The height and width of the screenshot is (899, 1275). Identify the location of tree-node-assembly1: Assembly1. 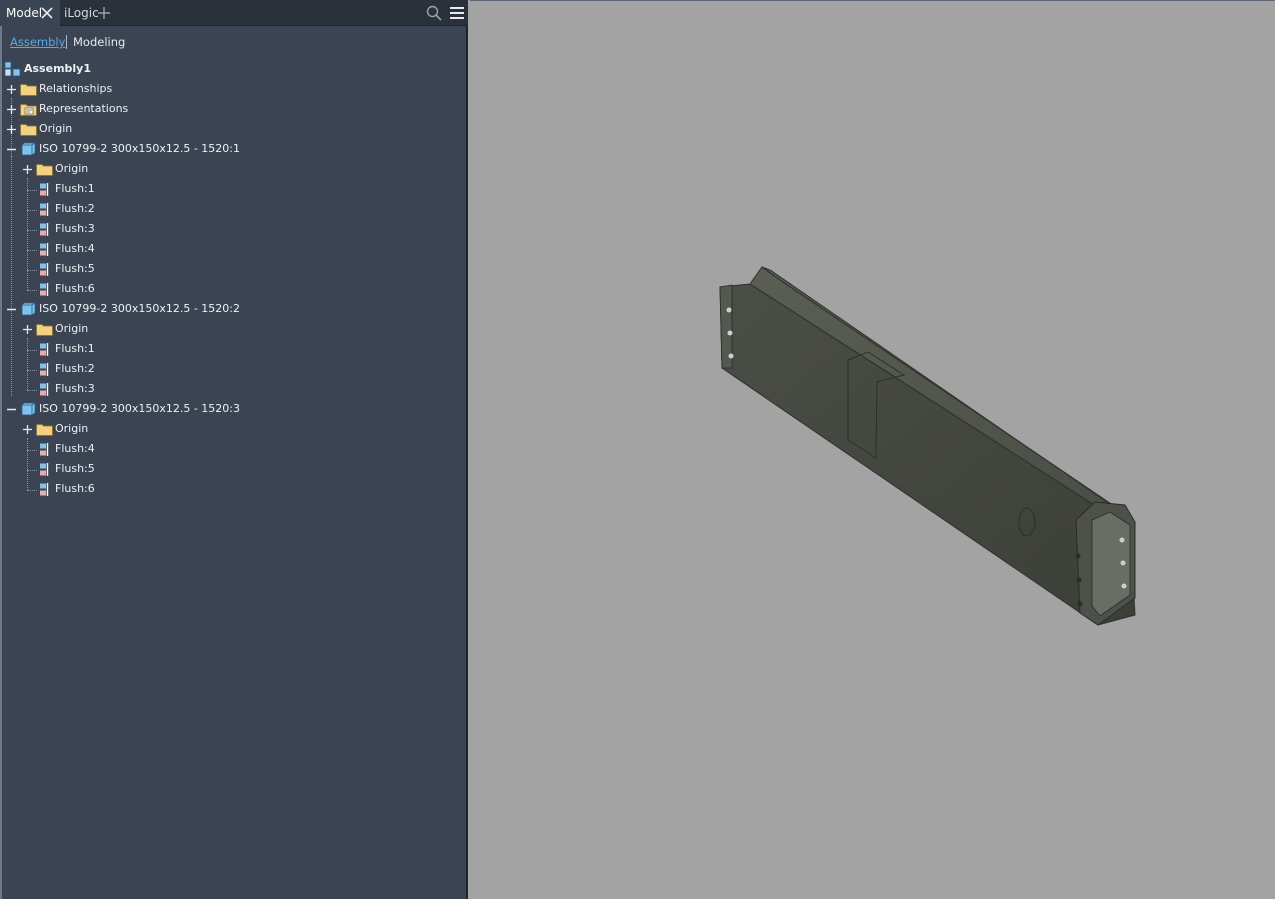
(100, 69).